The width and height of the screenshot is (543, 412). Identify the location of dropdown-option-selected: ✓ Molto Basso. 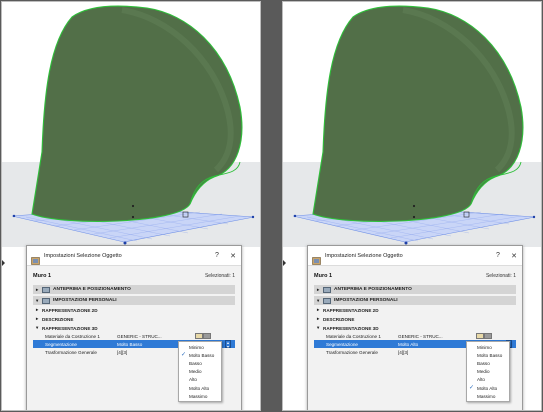
(200, 355).